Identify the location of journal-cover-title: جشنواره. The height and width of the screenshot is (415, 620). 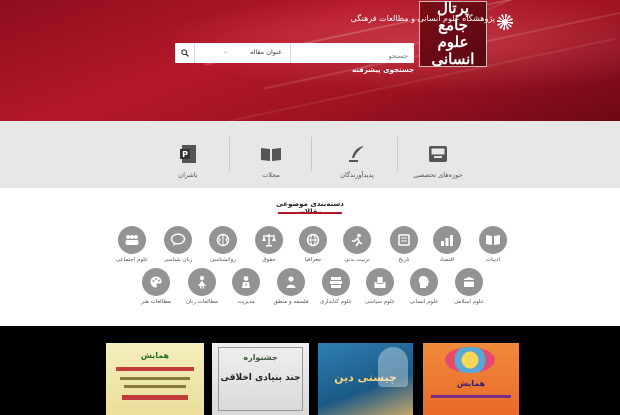
(260, 357).